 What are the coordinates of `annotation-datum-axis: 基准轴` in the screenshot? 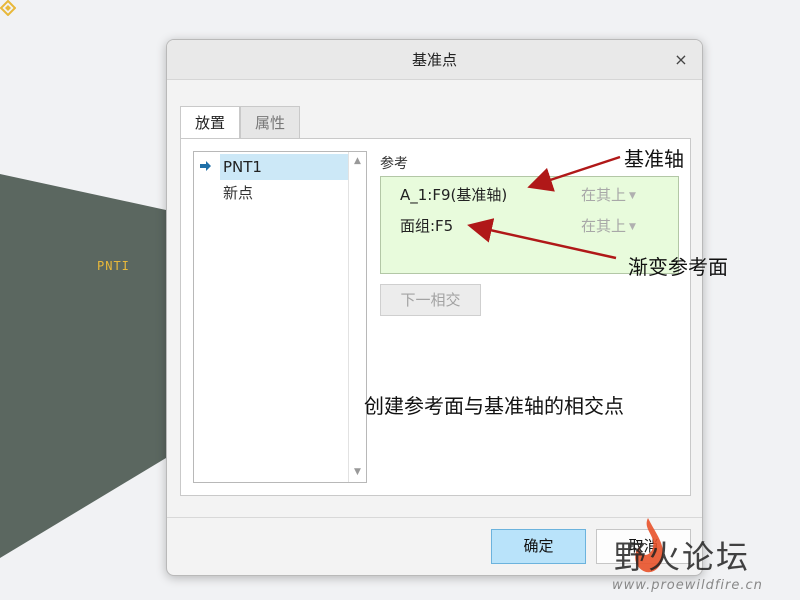 It's located at (654, 159).